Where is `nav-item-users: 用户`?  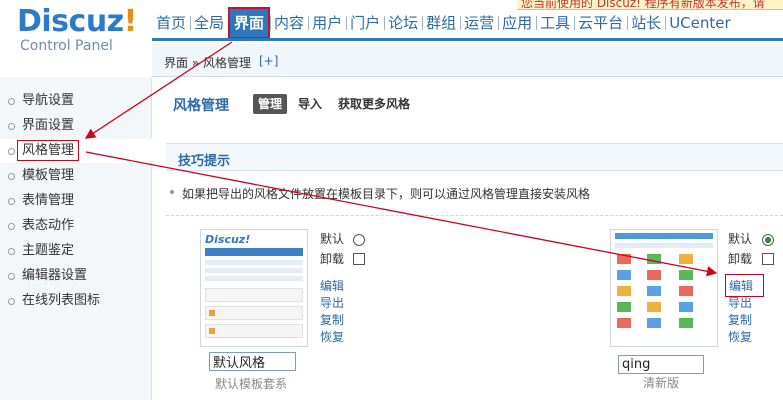 nav-item-users: 用户 is located at coordinates (327, 23).